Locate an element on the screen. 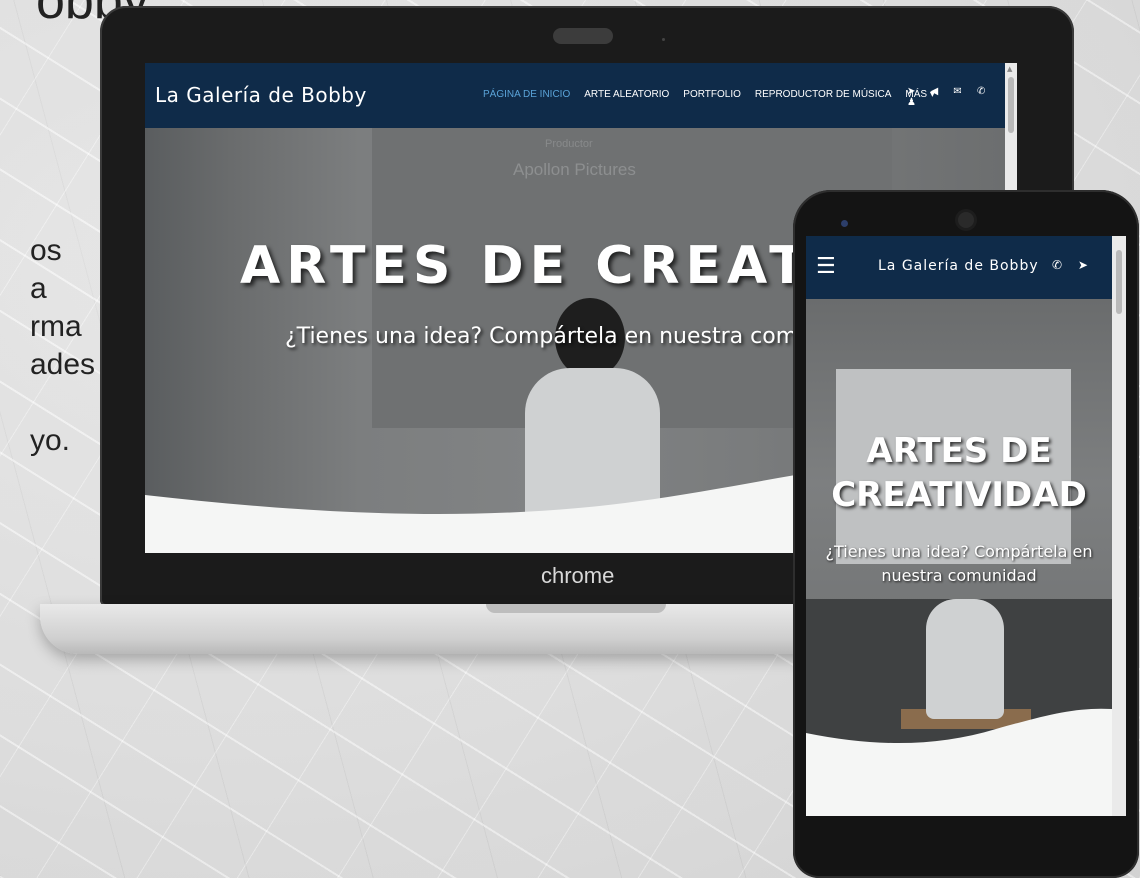 This screenshot has width=1140, height=878. laptop-base-notch is located at coordinates (576, 608).